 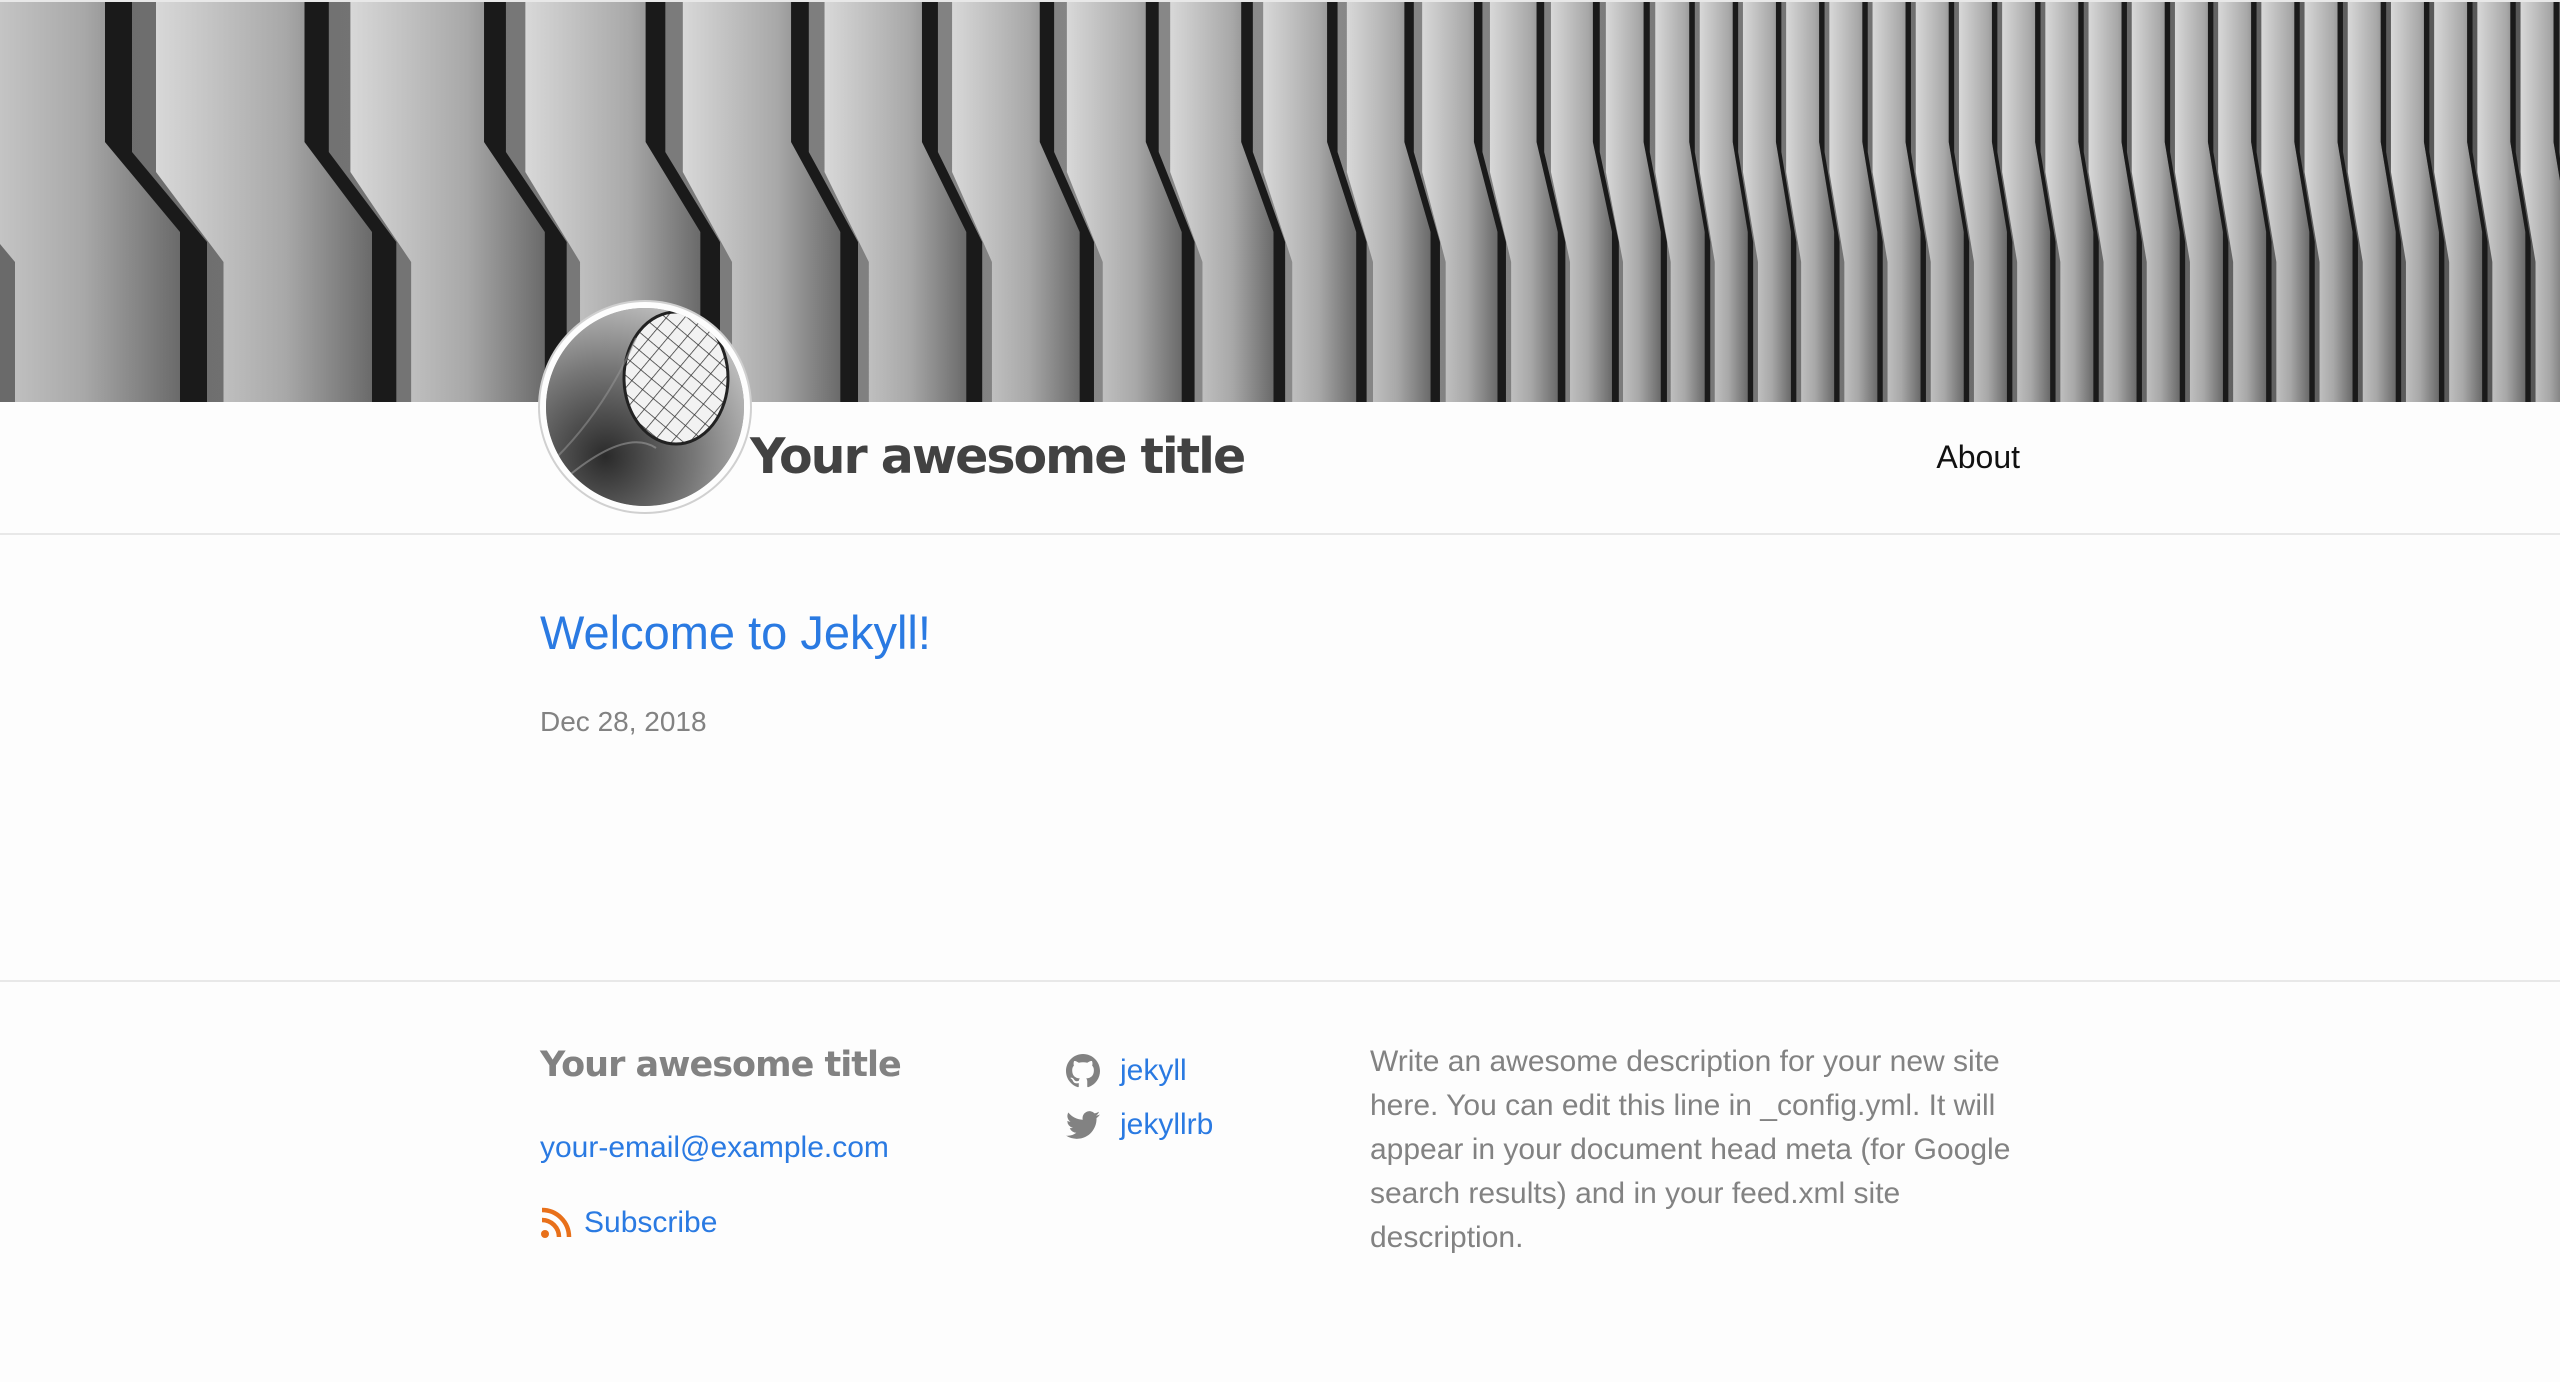 What do you see at coordinates (735, 633) in the screenshot?
I see `post-title-link: Welcome to Jekyll!` at bounding box center [735, 633].